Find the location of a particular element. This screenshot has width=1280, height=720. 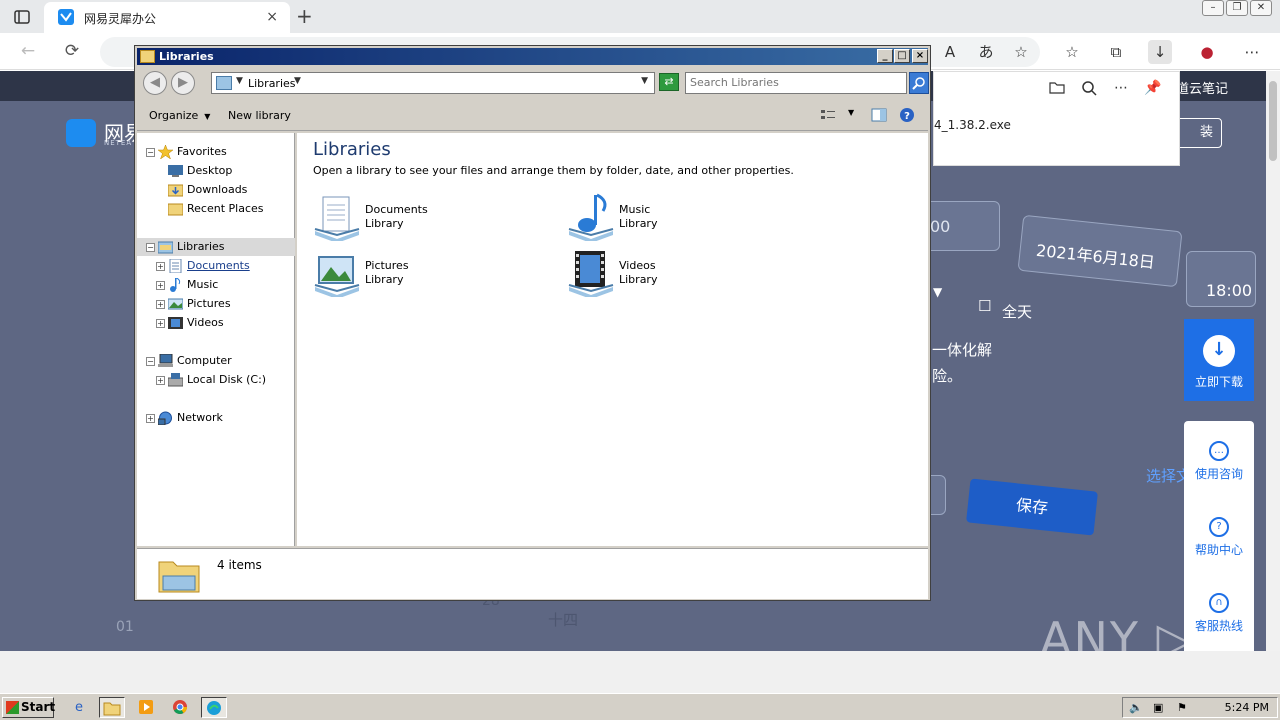

change-view-icon is located at coordinates (828, 115).